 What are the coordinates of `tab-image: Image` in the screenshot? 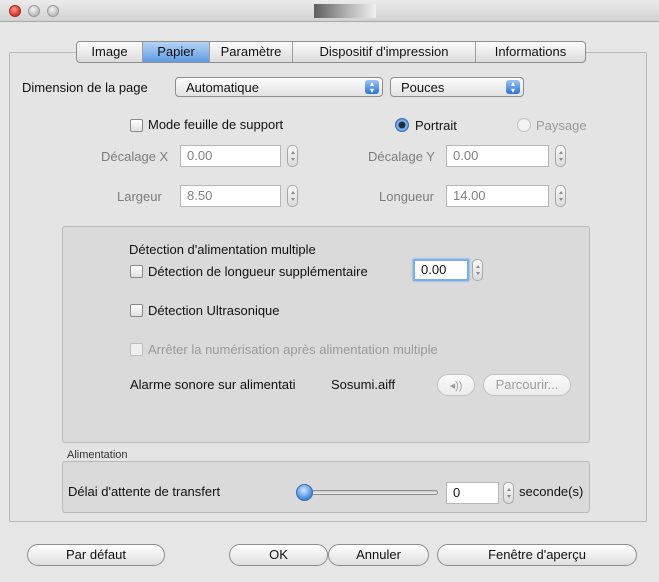 It's located at (110, 52).